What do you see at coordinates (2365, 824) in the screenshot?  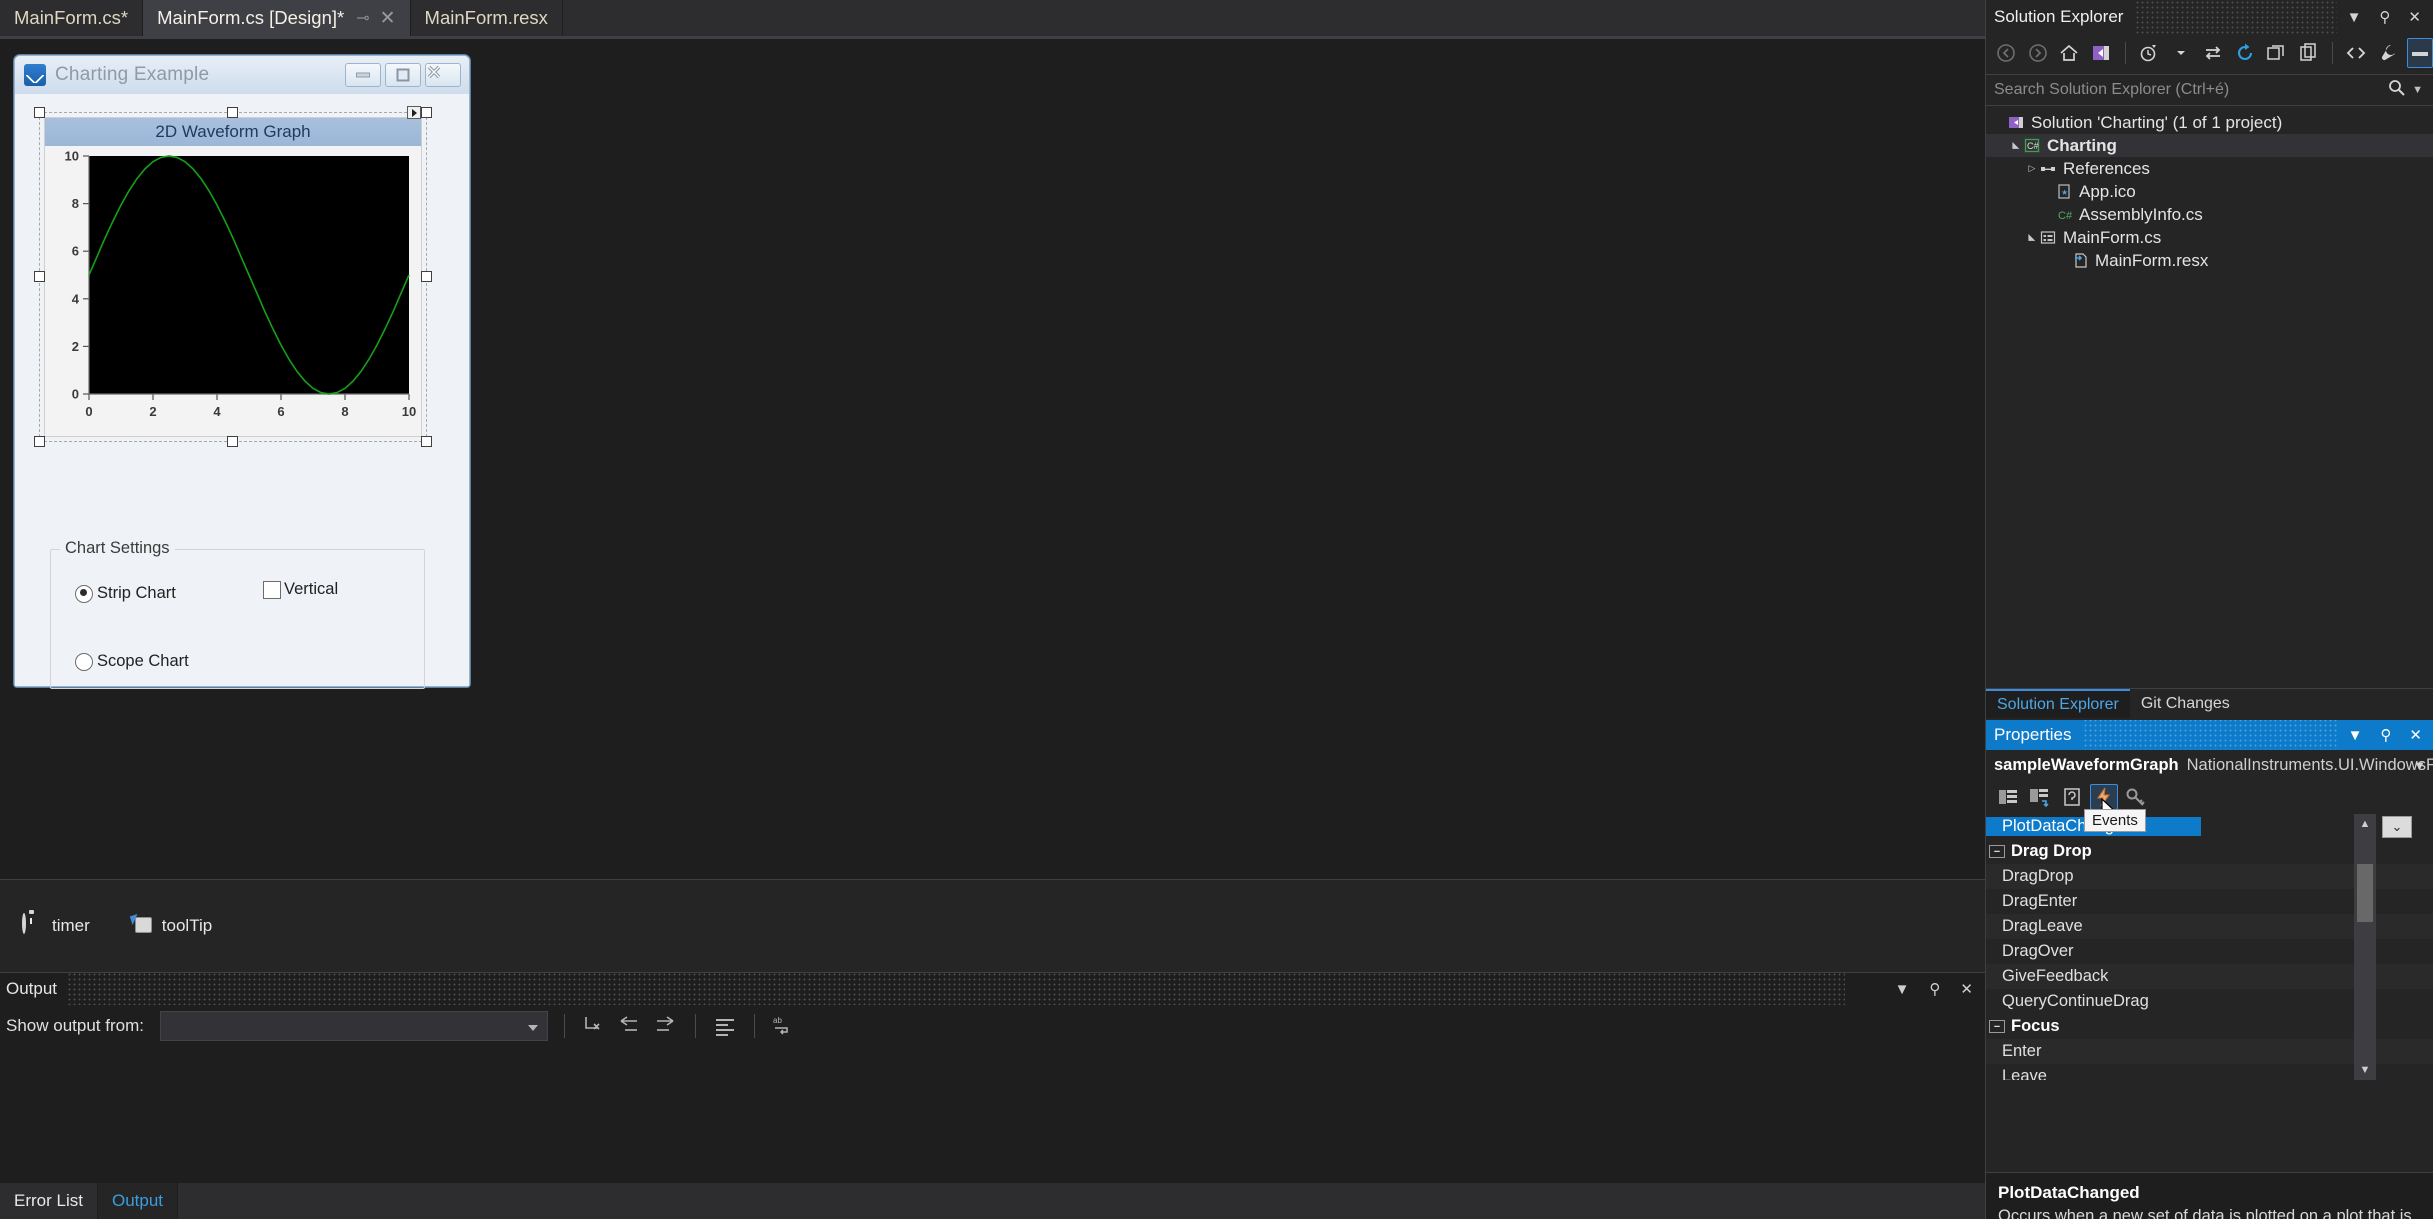 I see `scroll-up-icon: ▲` at bounding box center [2365, 824].